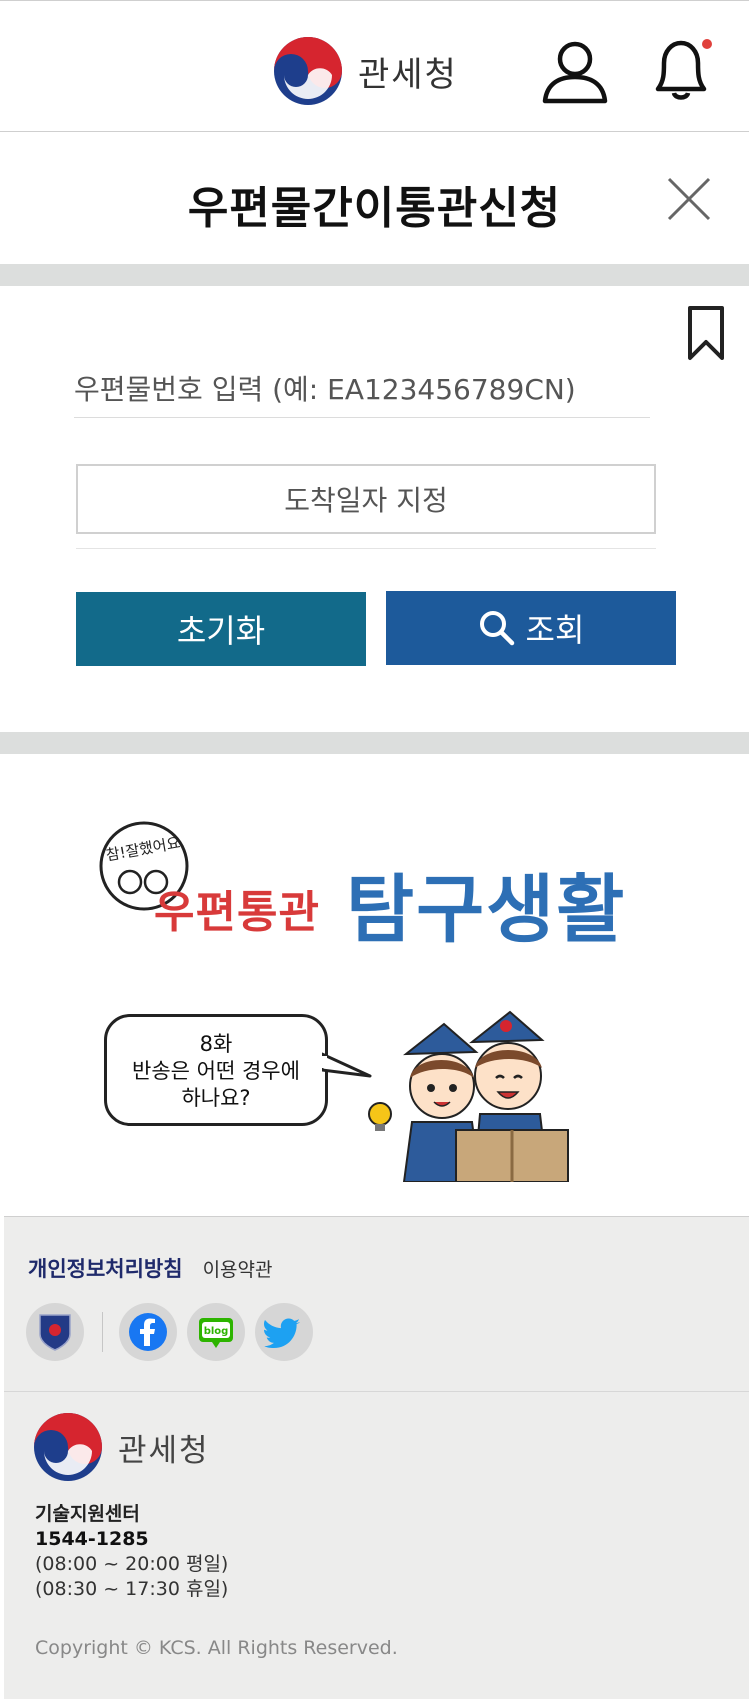  What do you see at coordinates (362, 392) in the screenshot?
I see `postal-number-input` at bounding box center [362, 392].